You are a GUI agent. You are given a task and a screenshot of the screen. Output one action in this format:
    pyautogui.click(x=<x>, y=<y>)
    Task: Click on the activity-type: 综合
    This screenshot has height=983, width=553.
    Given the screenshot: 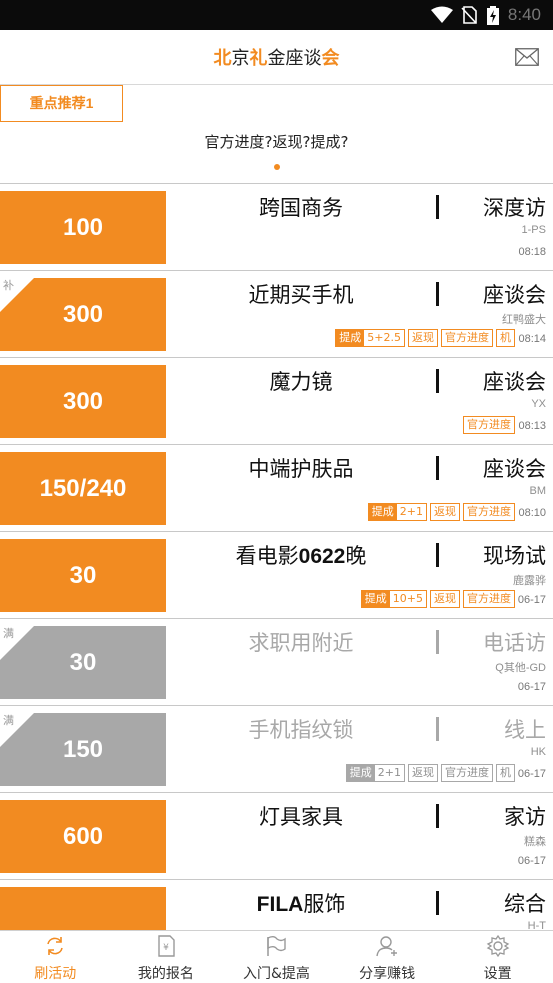 What is the action you would take?
    pyautogui.click(x=525, y=904)
    